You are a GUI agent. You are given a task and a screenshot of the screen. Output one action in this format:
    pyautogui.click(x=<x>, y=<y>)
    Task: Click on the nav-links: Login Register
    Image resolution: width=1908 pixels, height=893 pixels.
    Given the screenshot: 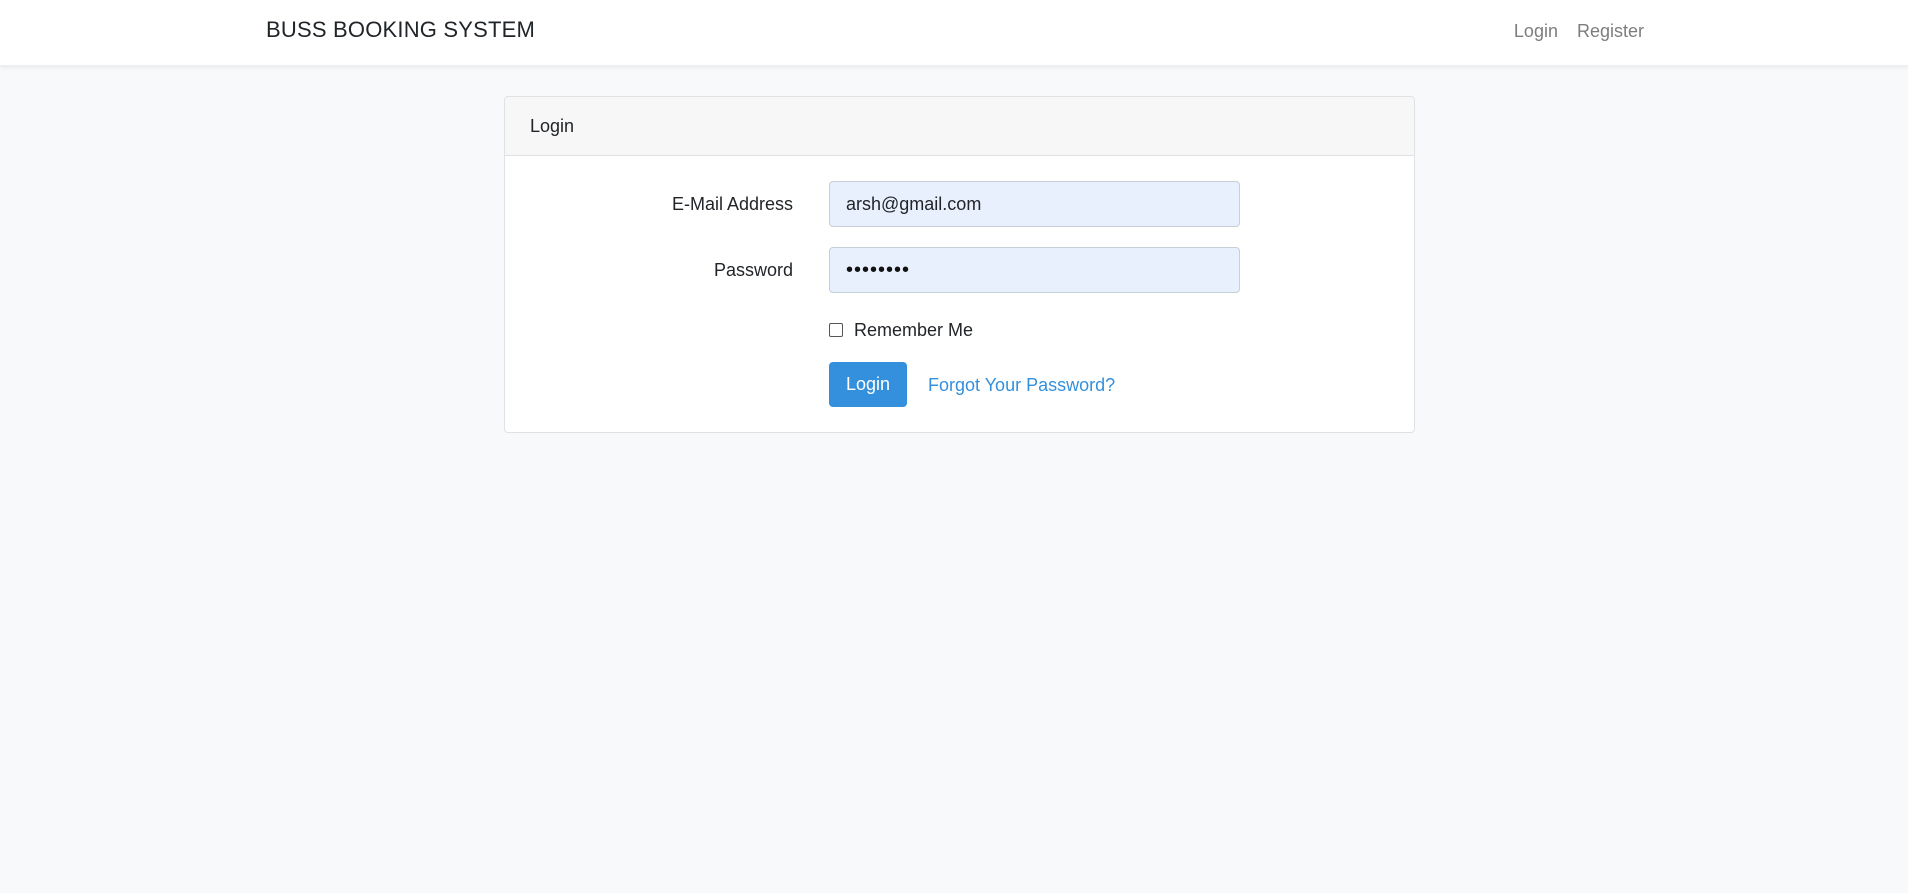 What is the action you would take?
    pyautogui.click(x=1579, y=31)
    